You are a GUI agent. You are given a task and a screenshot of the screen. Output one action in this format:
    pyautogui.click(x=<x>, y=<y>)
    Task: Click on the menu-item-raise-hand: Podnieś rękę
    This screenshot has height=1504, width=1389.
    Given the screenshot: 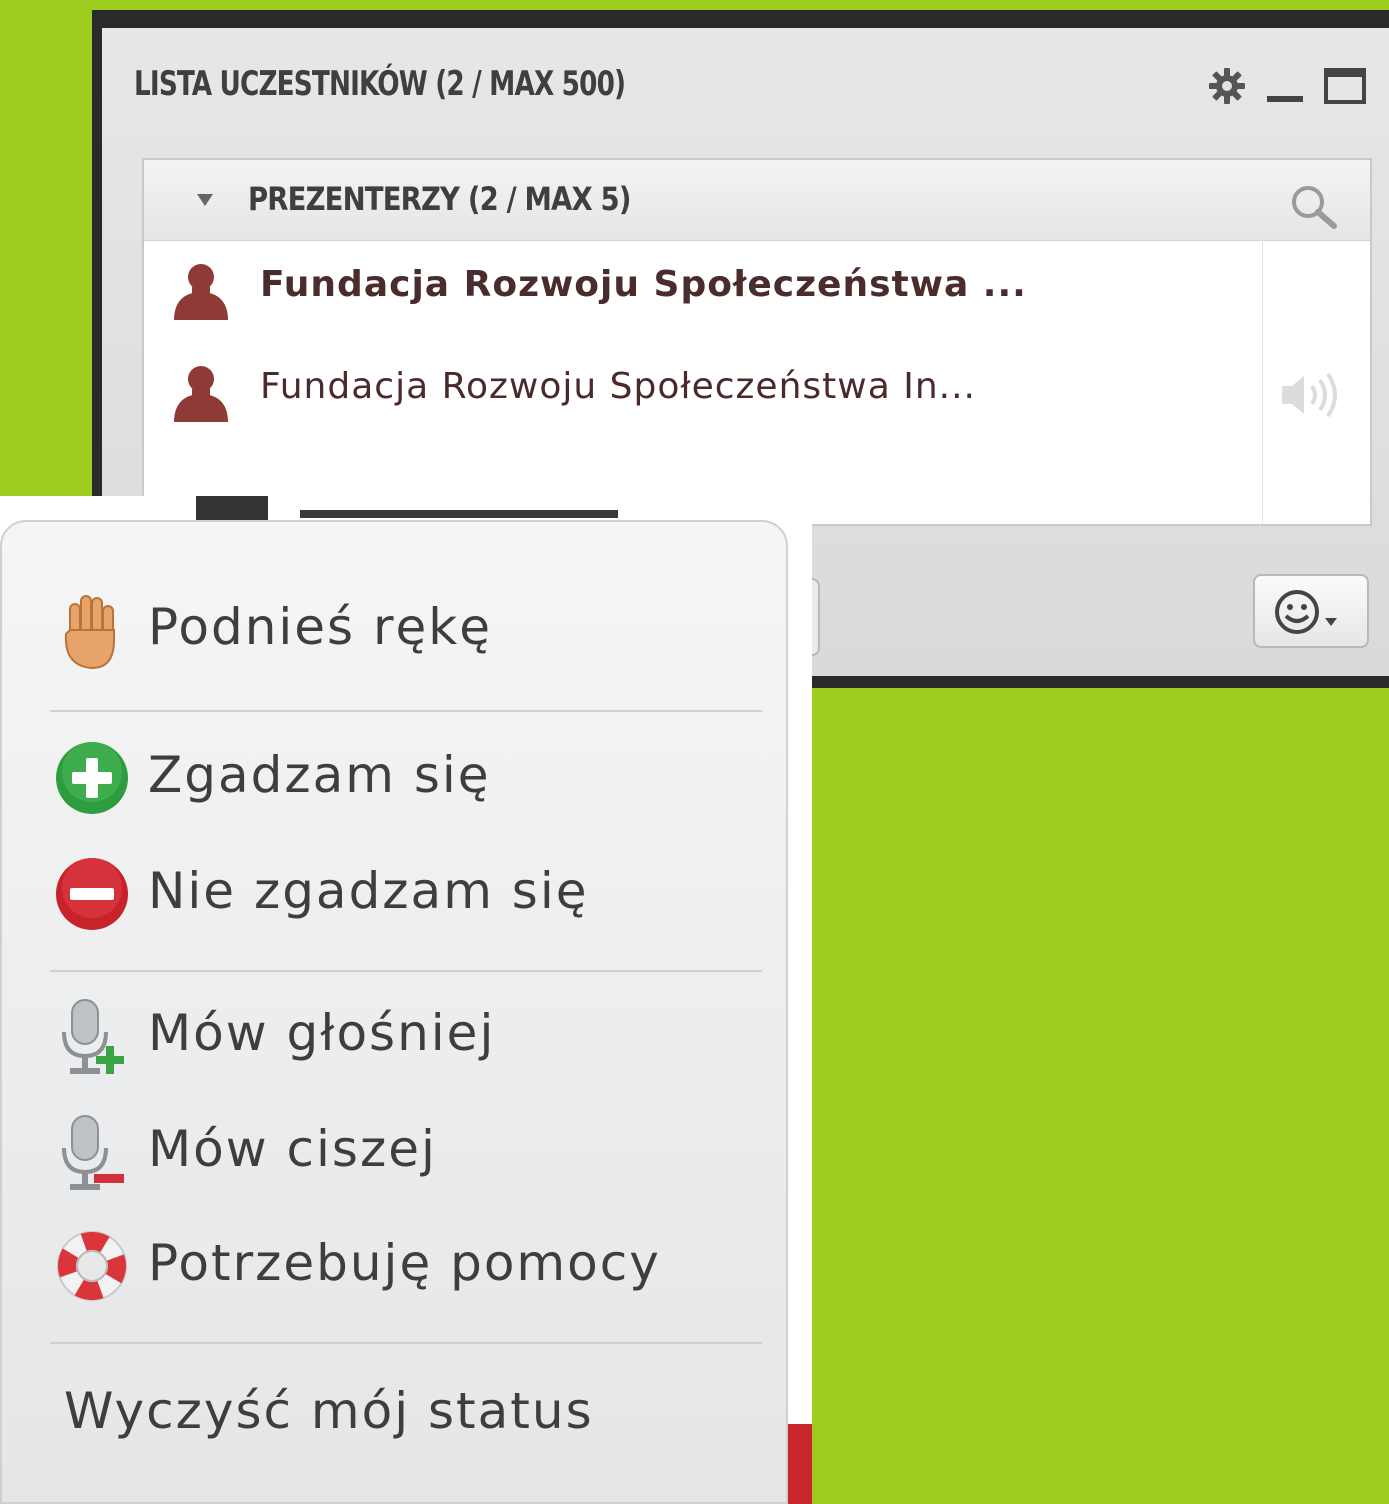 What is the action you would take?
    pyautogui.click(x=412, y=629)
    